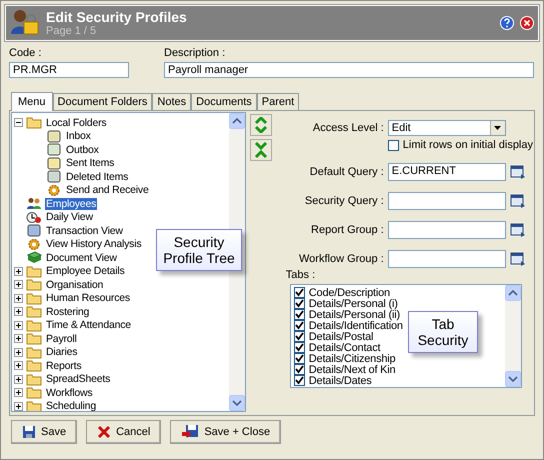 Image resolution: width=544 pixels, height=460 pixels. I want to click on tree-item: View History Analysis, so click(93, 244).